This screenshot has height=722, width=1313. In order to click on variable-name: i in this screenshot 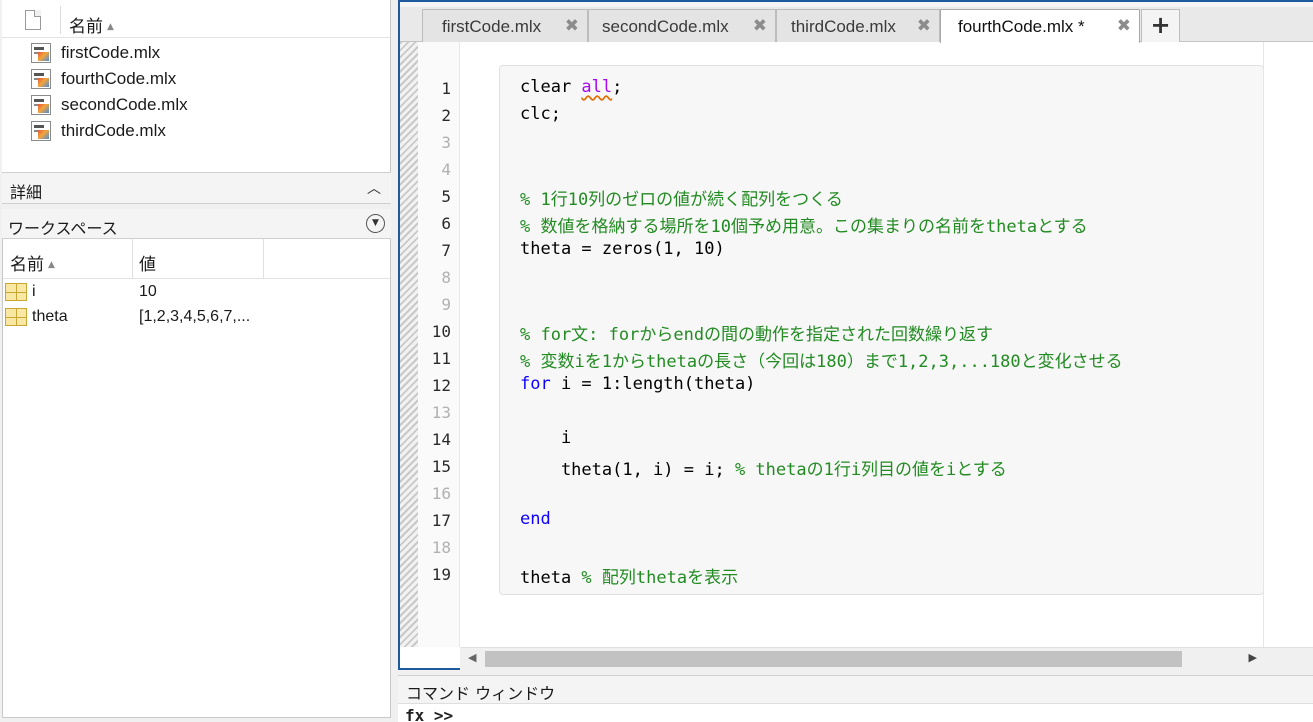, I will do `click(34, 291)`.